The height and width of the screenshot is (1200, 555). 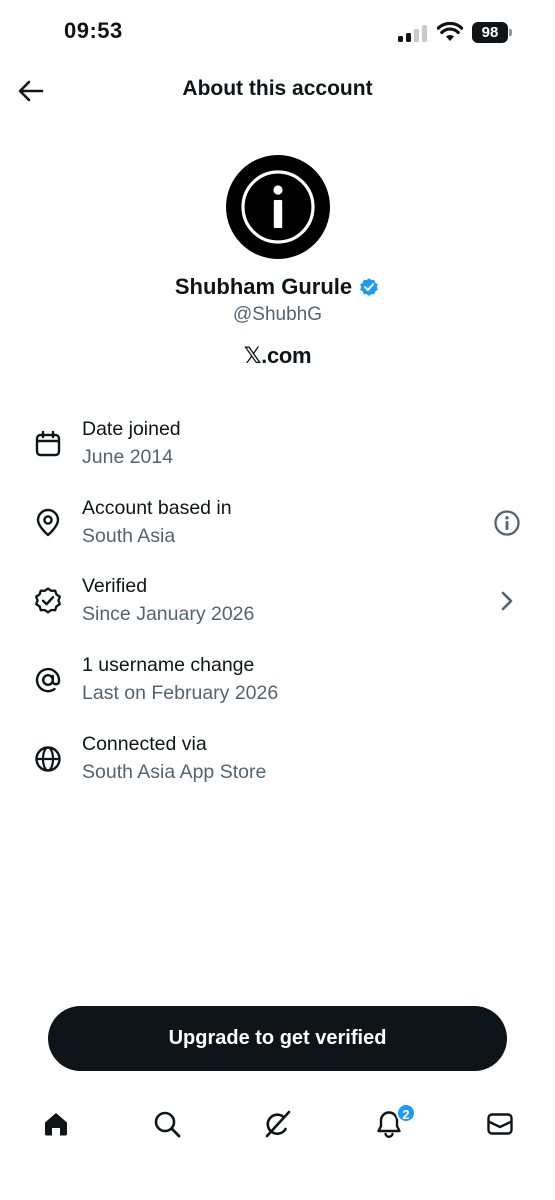 What do you see at coordinates (277, 447) in the screenshot?
I see `detail-row-date-joined: Date joined June 2014` at bounding box center [277, 447].